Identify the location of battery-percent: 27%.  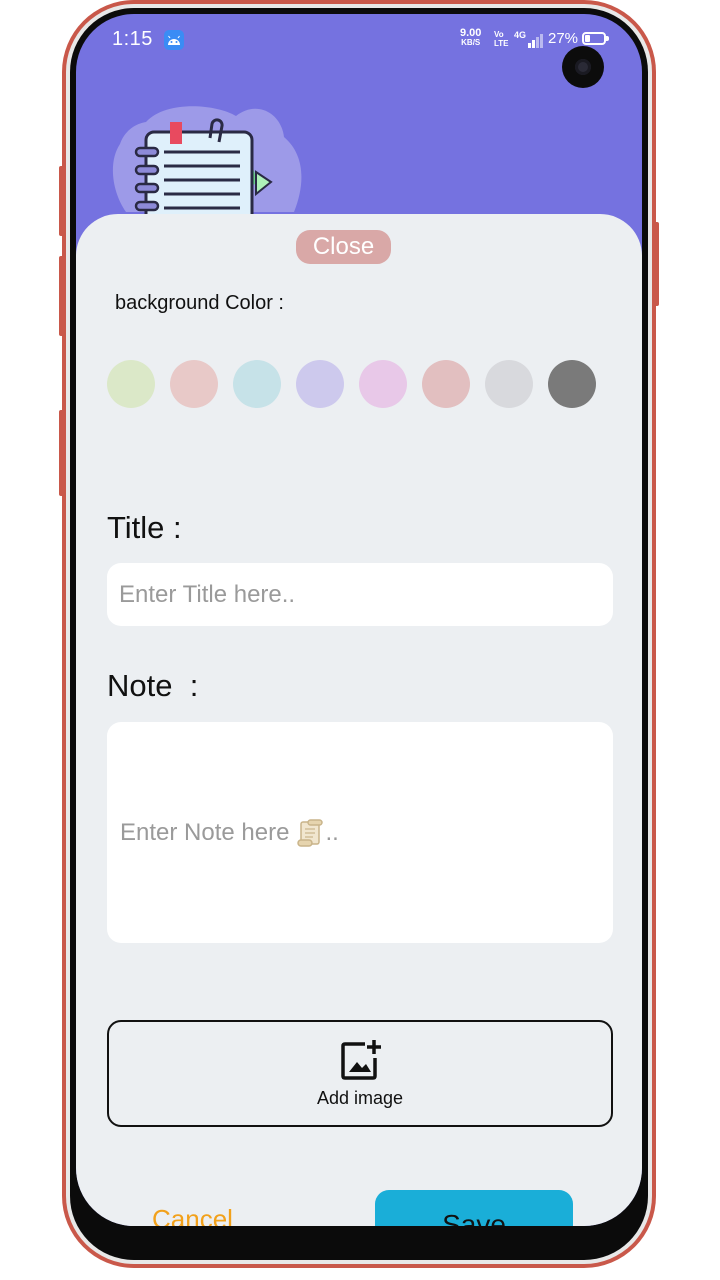
(563, 38).